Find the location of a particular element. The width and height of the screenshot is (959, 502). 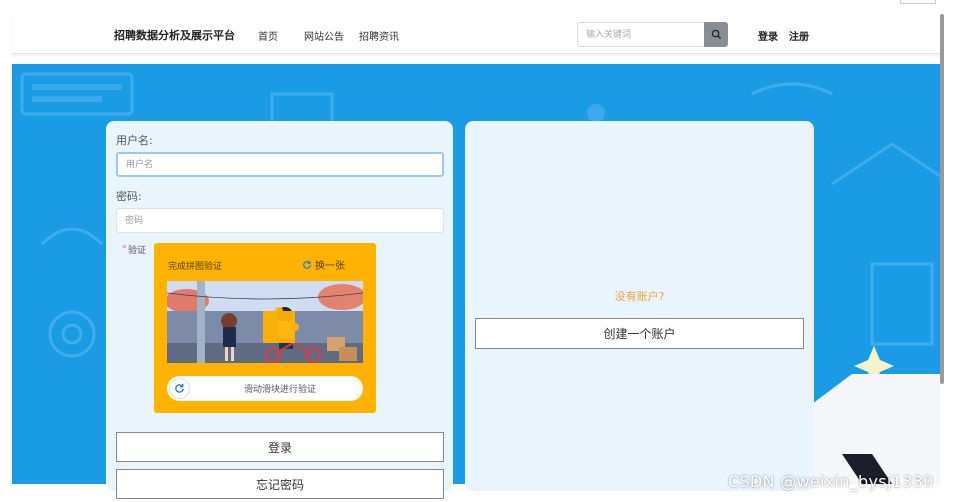

page-scrollbar is located at coordinates (942, 199).